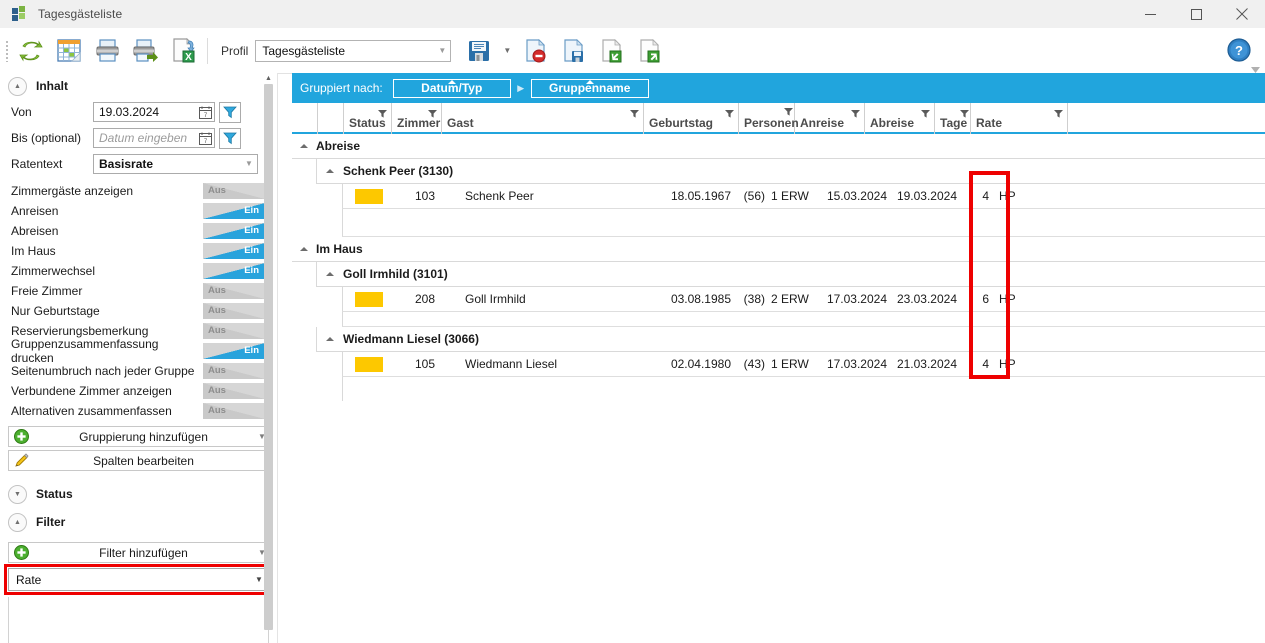 The height and width of the screenshot is (643, 1265). What do you see at coordinates (234, 351) in the screenshot?
I see `toggle-gruppenzusammenfassung-drucken: Ein` at bounding box center [234, 351].